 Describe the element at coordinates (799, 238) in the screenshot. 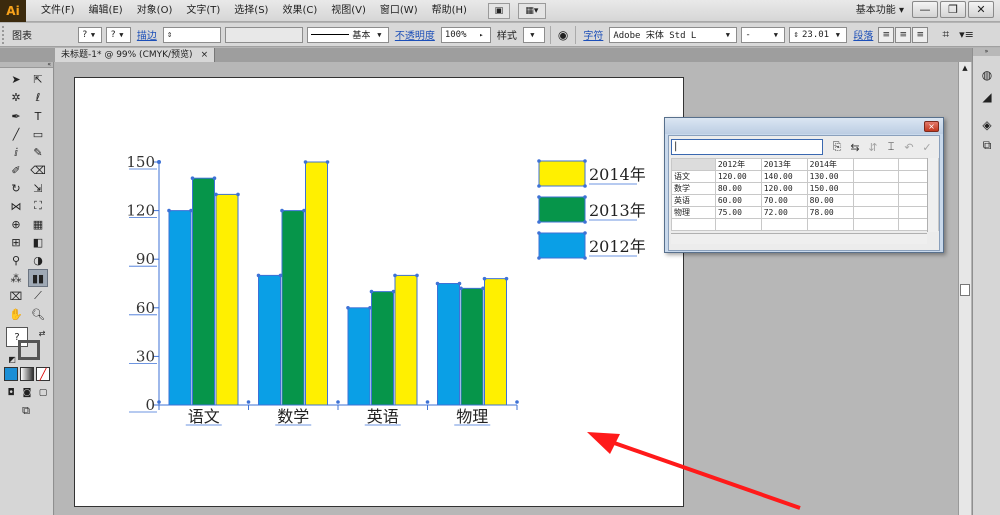

I see `graph-data-hscroll` at that location.